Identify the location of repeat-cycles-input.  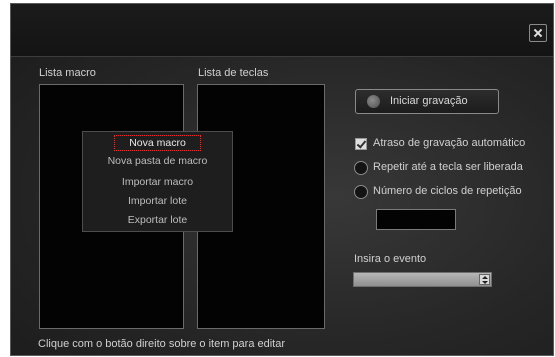
(416, 219).